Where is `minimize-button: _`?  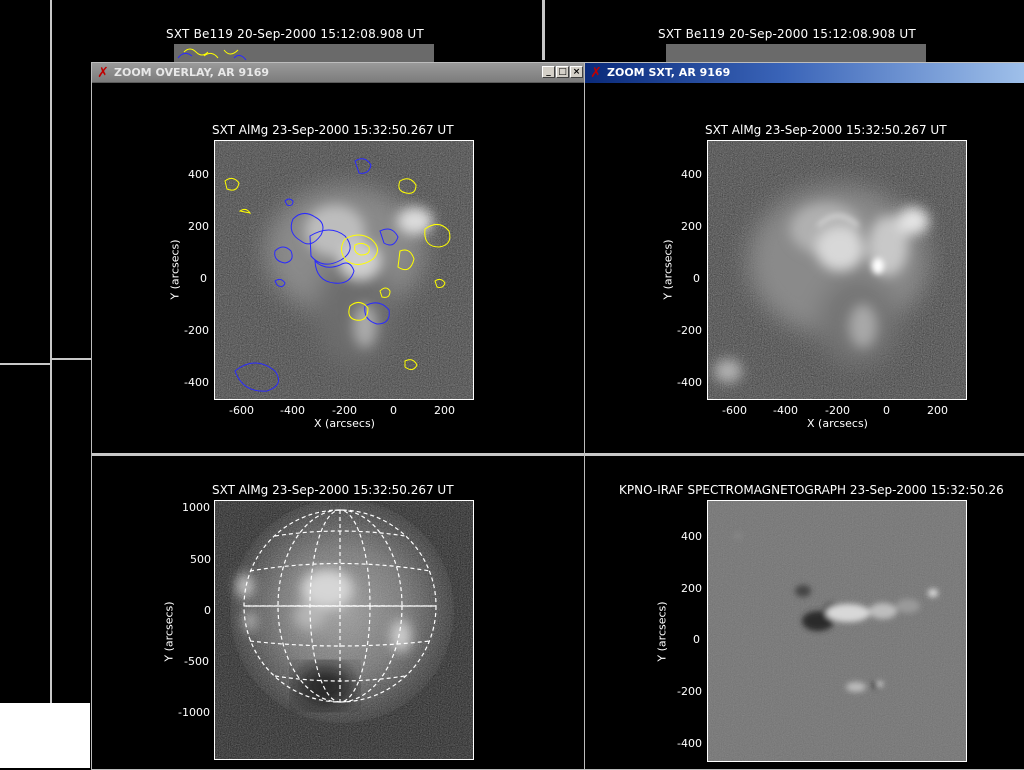 minimize-button: _ is located at coordinates (548, 72).